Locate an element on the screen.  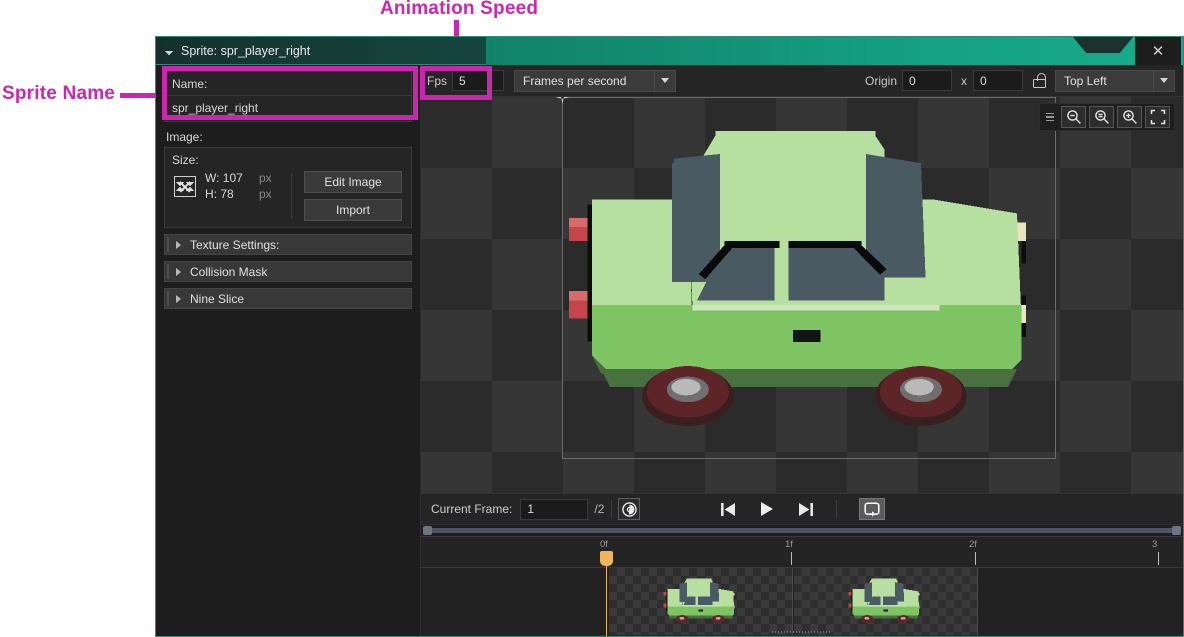
zoom-out-button is located at coordinates (1073, 117).